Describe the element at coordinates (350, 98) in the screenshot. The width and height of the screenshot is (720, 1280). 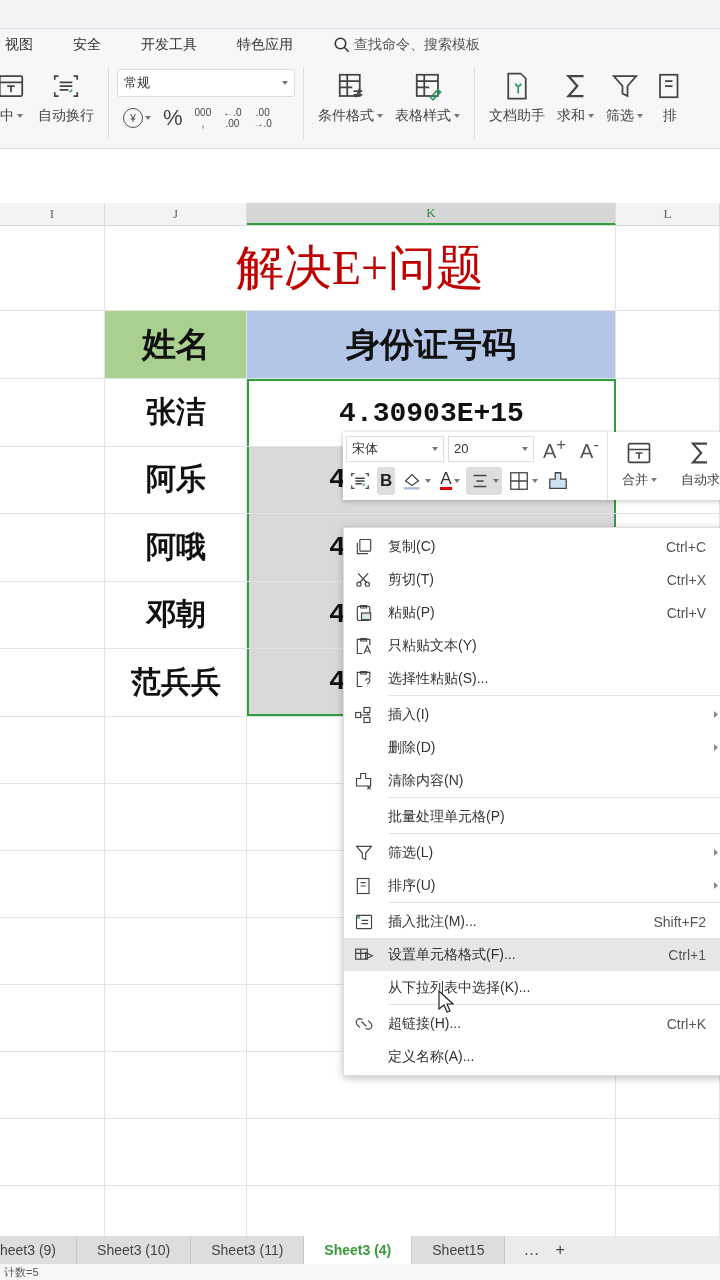
I see `ribbon-button: 条件格式` at that location.